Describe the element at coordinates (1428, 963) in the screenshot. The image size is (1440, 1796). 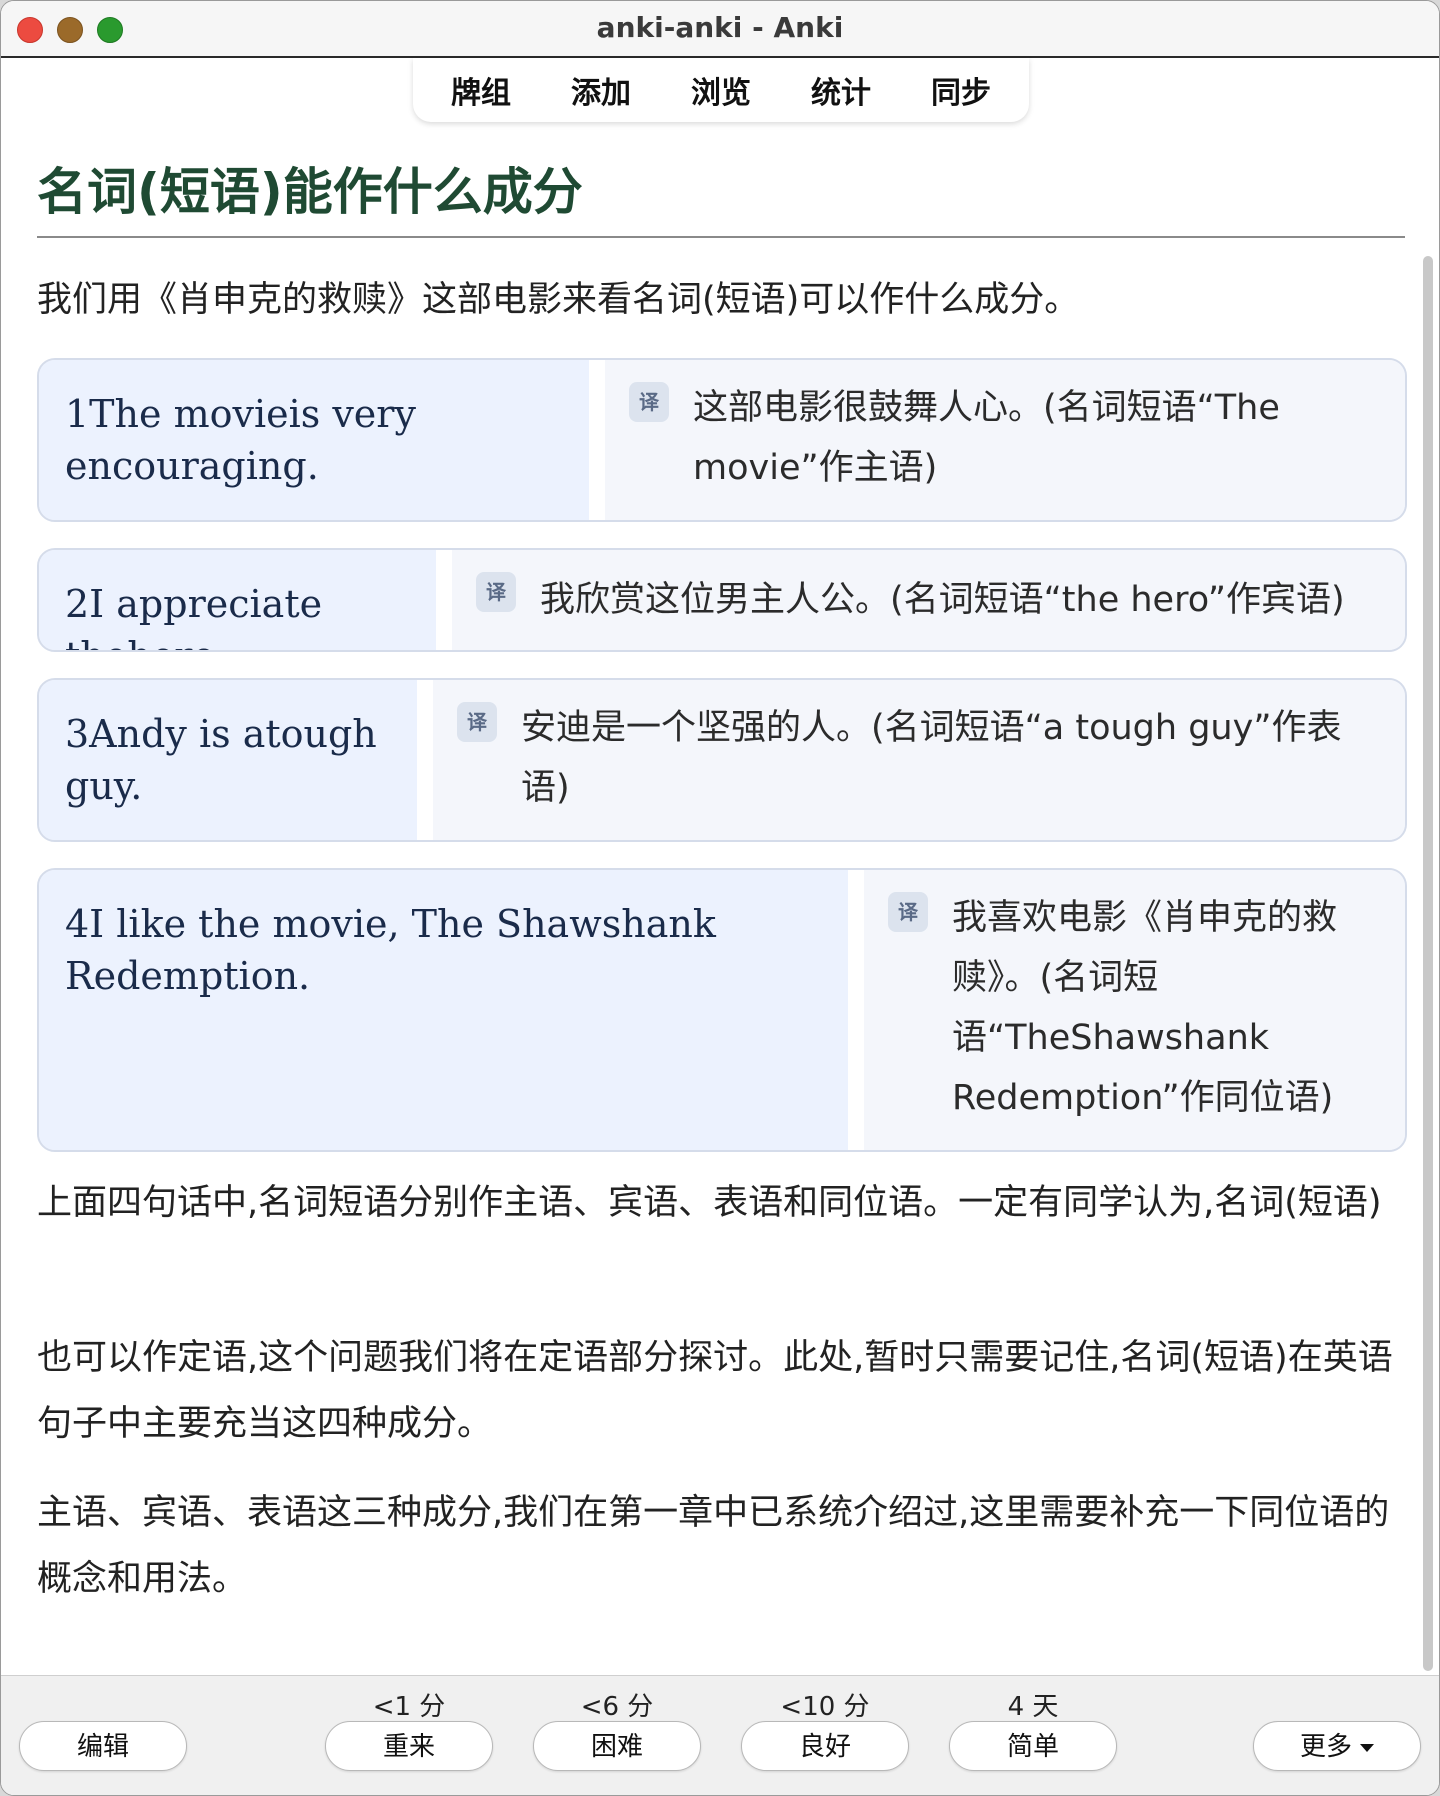
I see `vertical-scrollbar` at that location.